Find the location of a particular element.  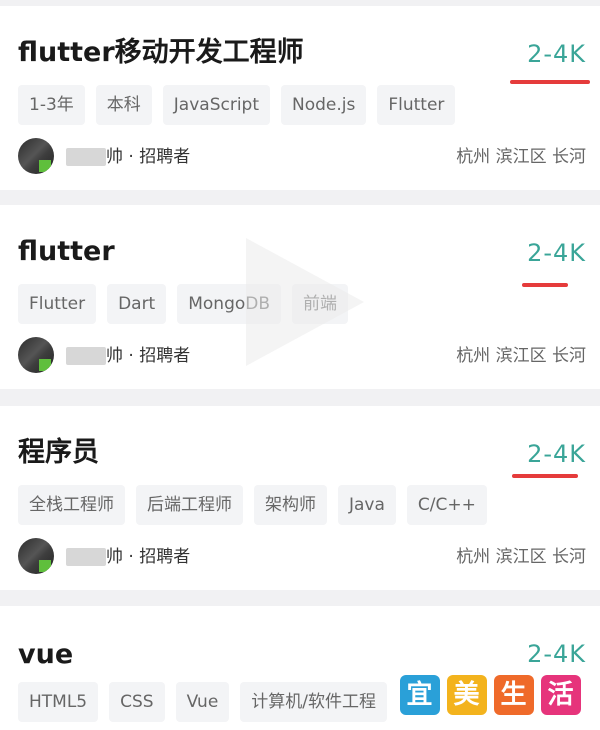

tag-list: HTML5 CSS Vue 计算机/软件工程 is located at coordinates (203, 702).